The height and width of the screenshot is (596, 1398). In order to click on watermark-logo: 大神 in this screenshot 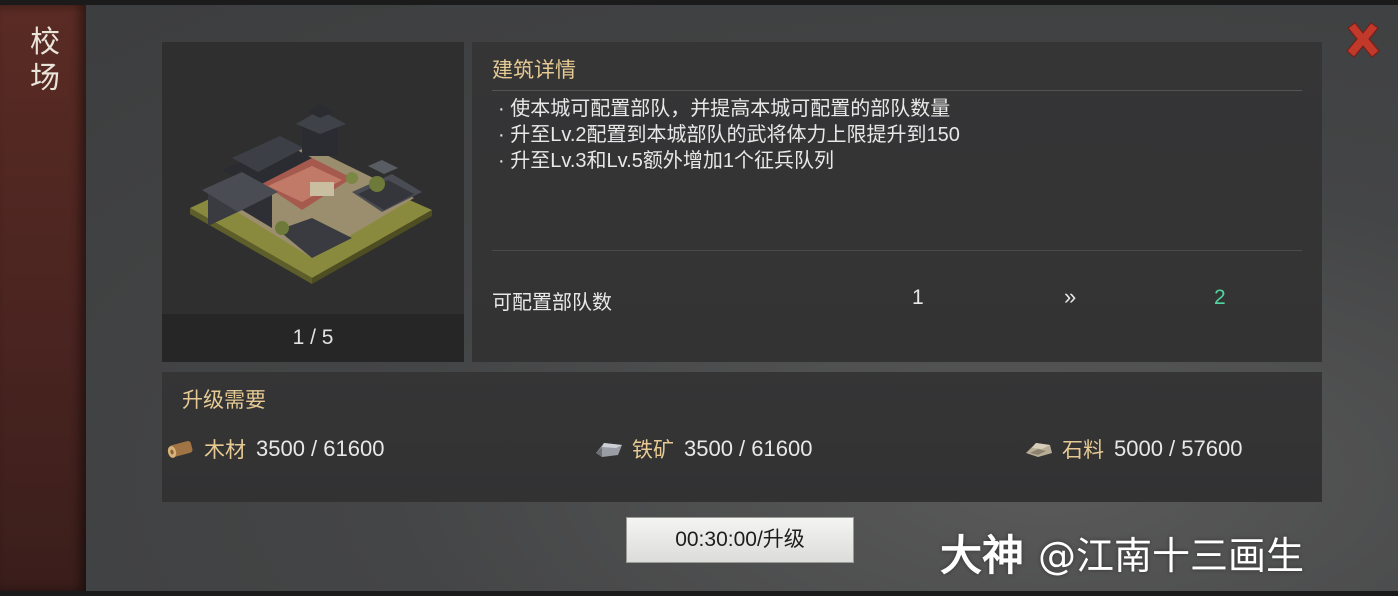, I will do `click(982, 555)`.